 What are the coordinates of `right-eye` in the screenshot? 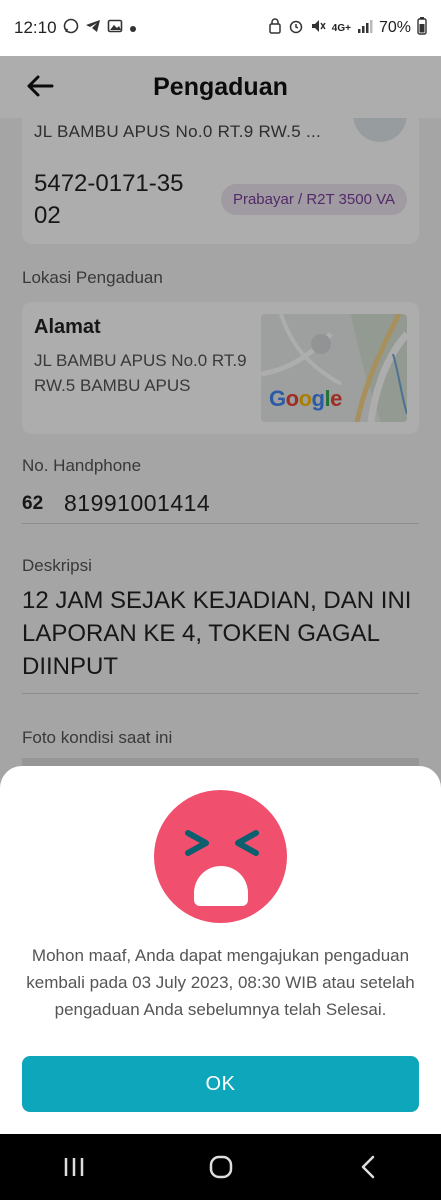 It's located at (247, 843).